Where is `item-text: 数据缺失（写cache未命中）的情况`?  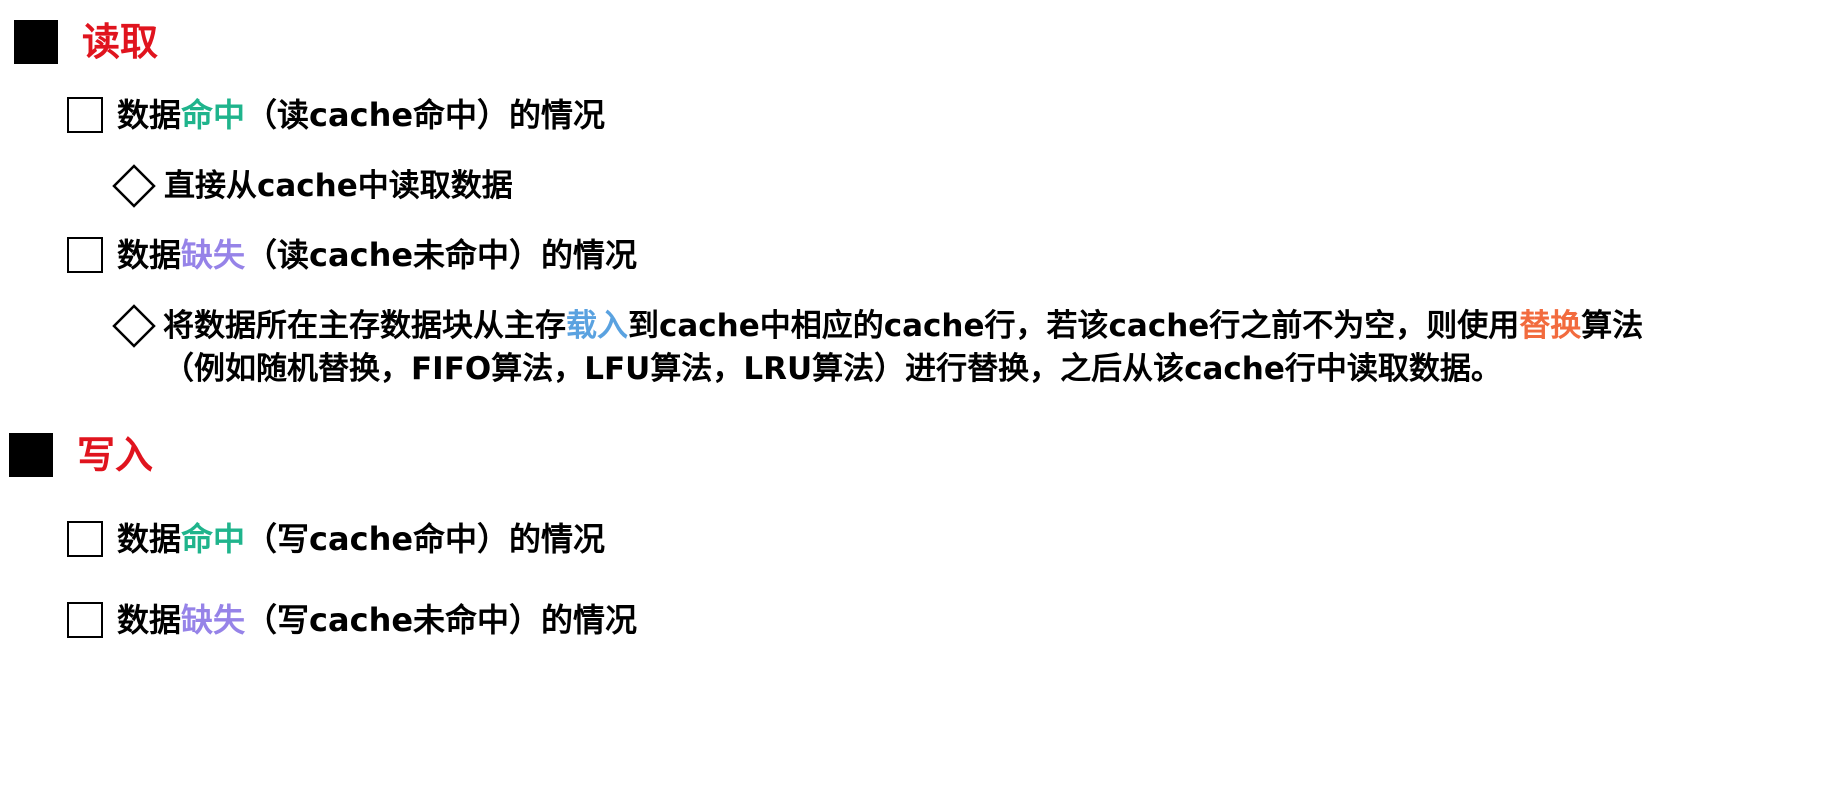 item-text: 数据缺失（写cache未命中）的情况 is located at coordinates (377, 620).